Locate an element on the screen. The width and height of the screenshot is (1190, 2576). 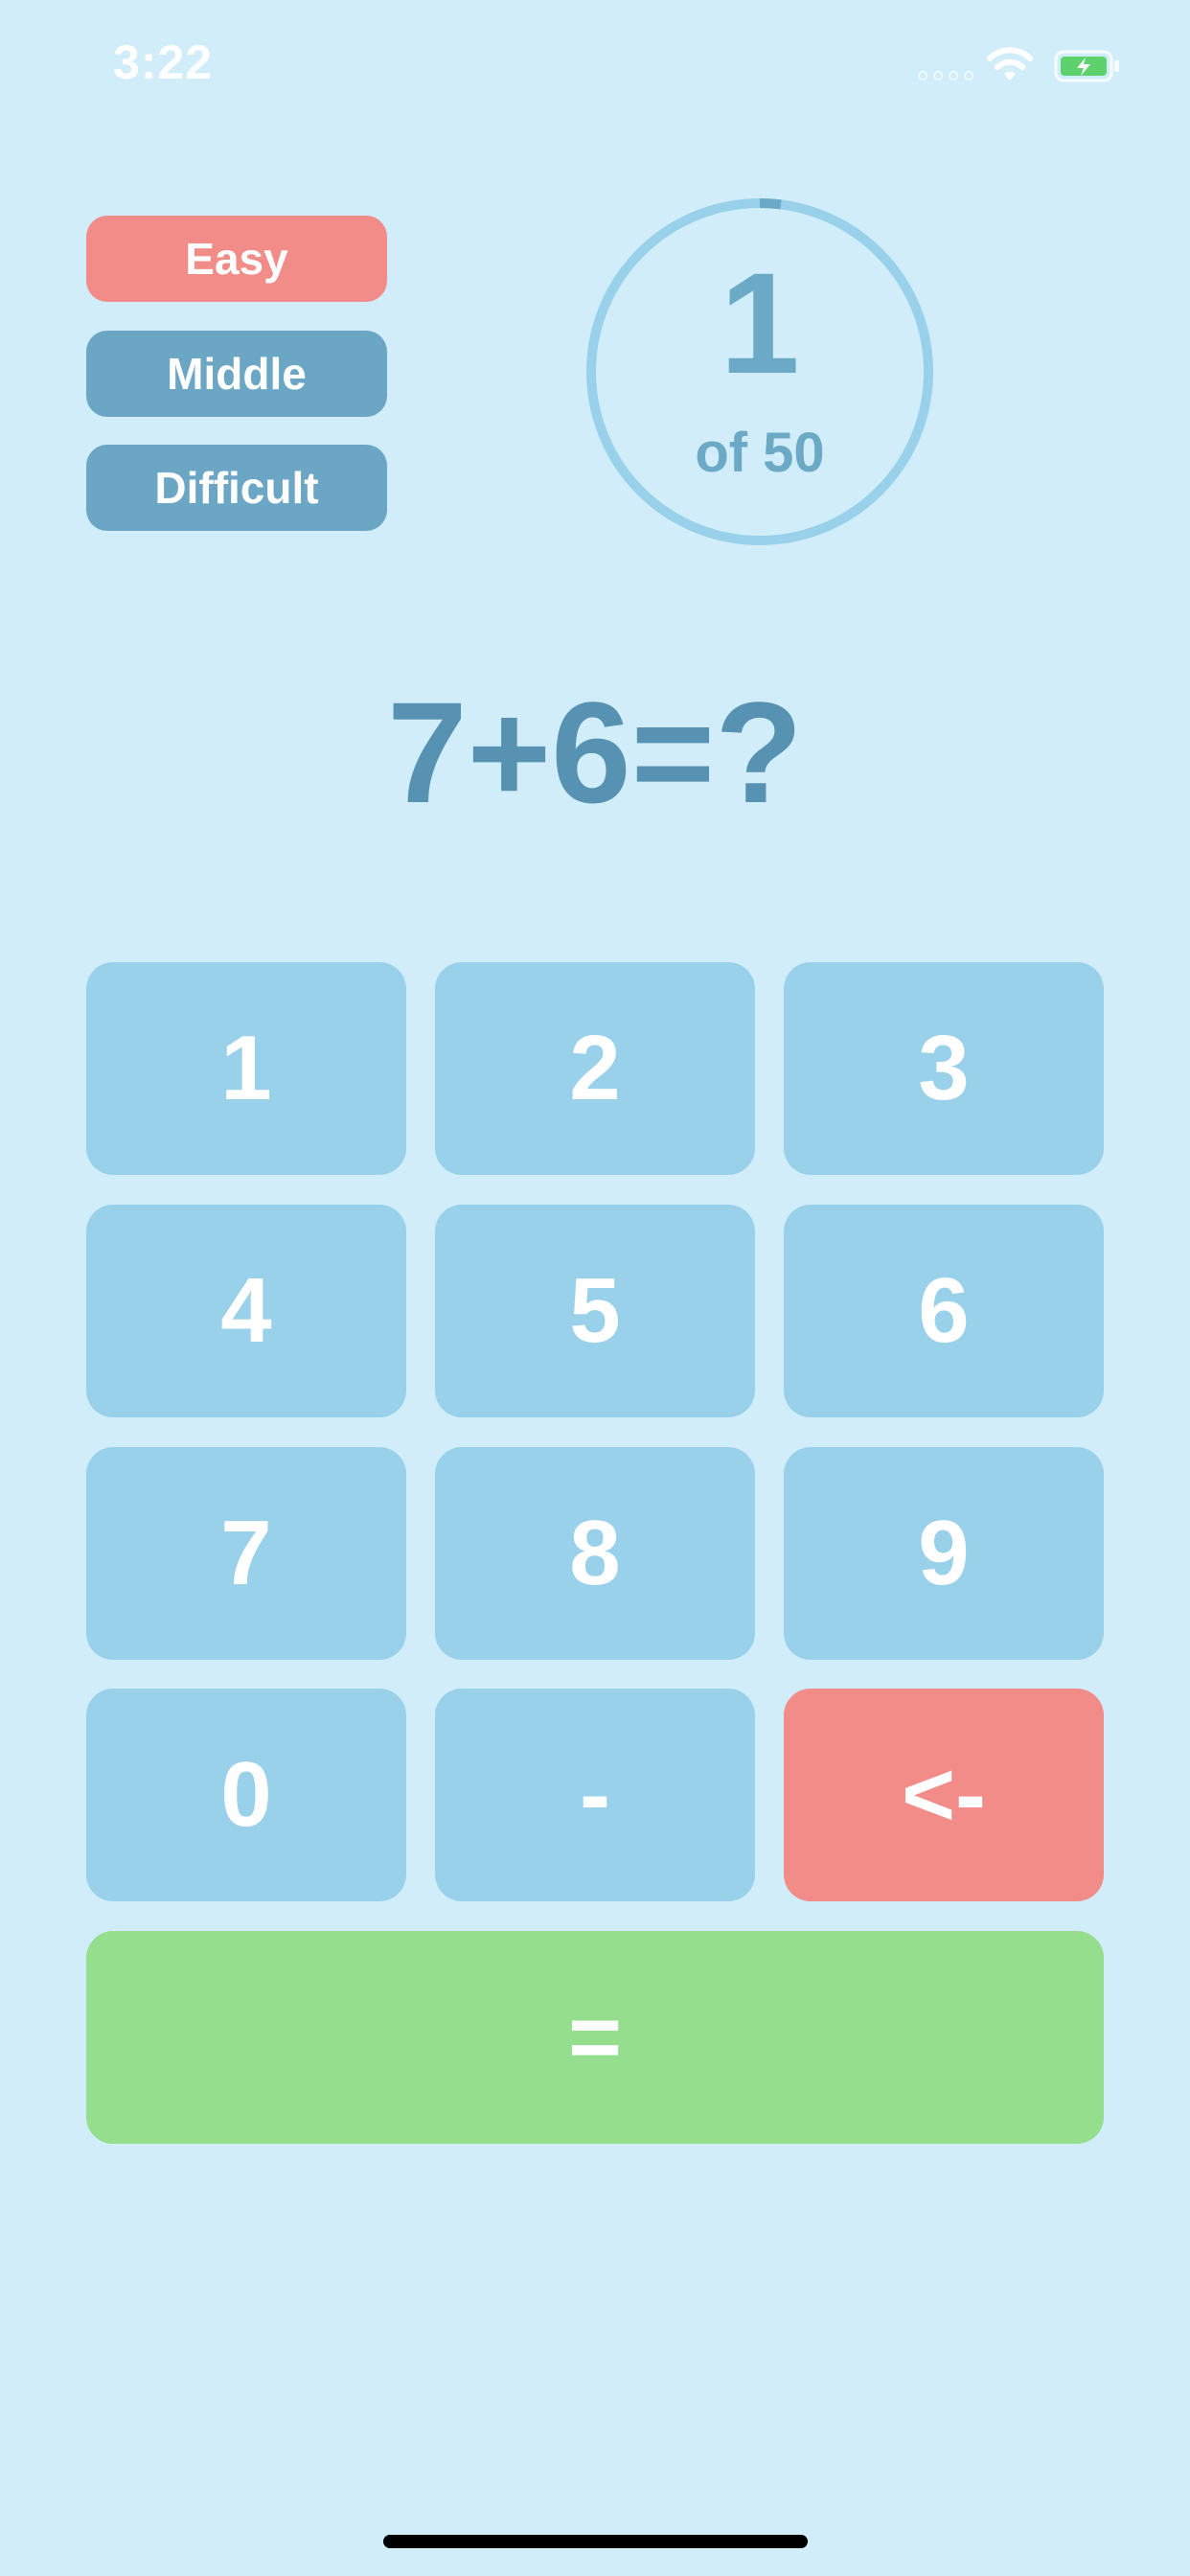
key-4: 4 is located at coordinates (246, 1311).